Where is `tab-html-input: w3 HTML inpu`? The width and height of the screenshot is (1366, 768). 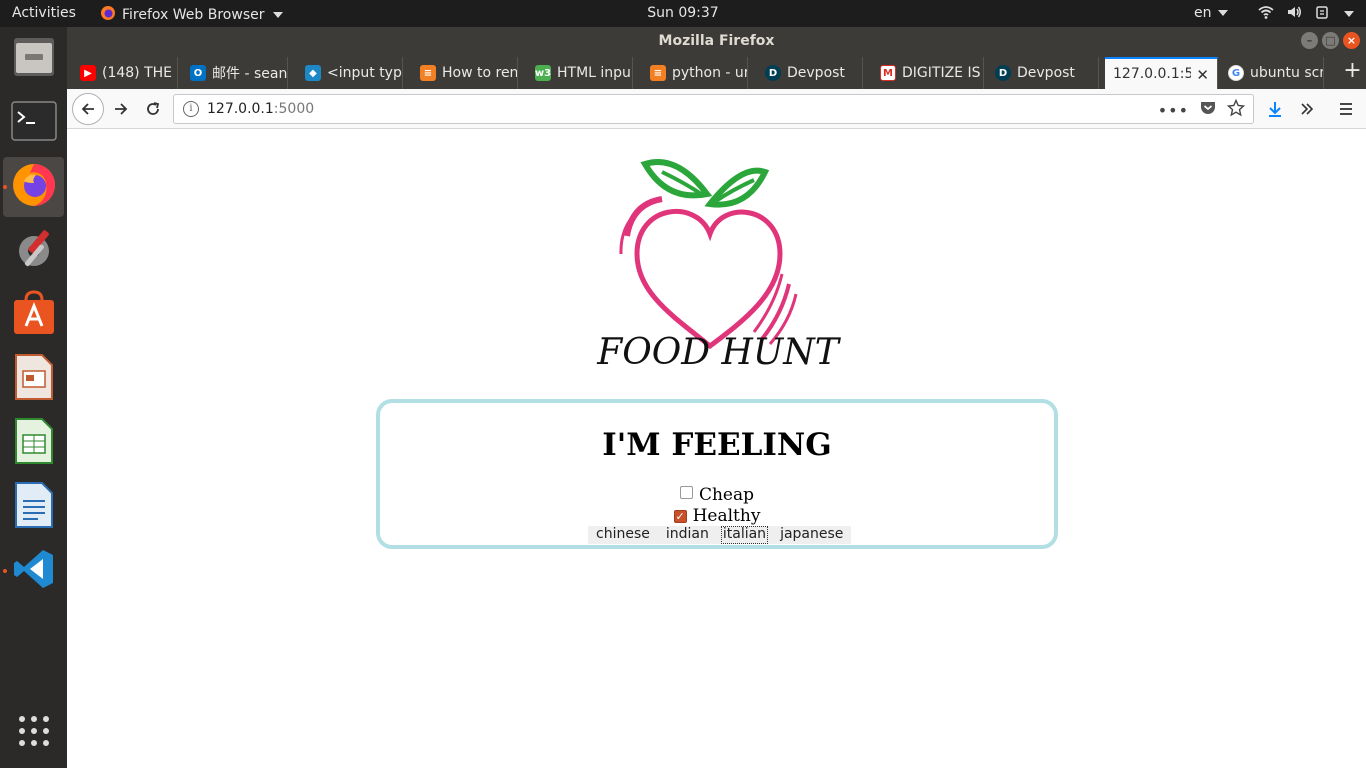
tab-html-input: w3 HTML inpu is located at coordinates (580, 73).